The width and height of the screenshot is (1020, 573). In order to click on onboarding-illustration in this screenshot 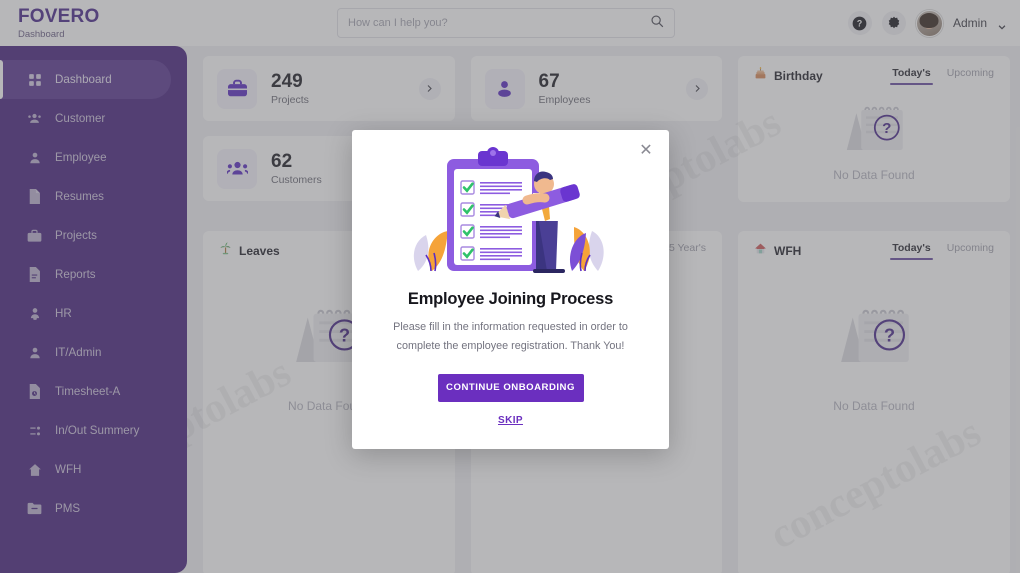, I will do `click(510, 202)`.